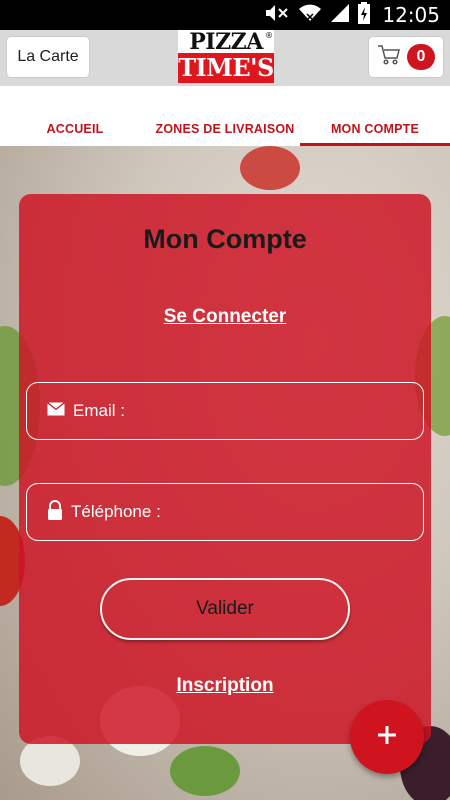 This screenshot has width=450, height=800. I want to click on envelope-icon, so click(56, 411).